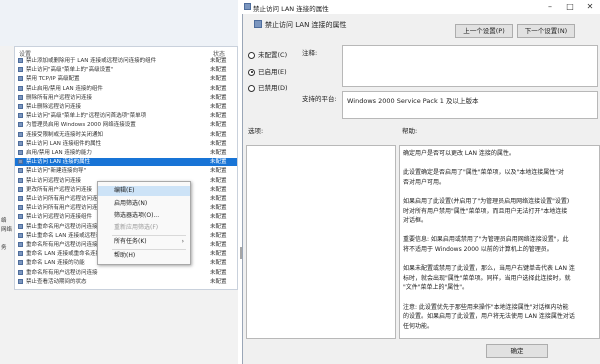 This screenshot has height=364, width=600. Describe the element at coordinates (319, 99) in the screenshot. I see `supported-platform-label: 支持的平台:` at that location.